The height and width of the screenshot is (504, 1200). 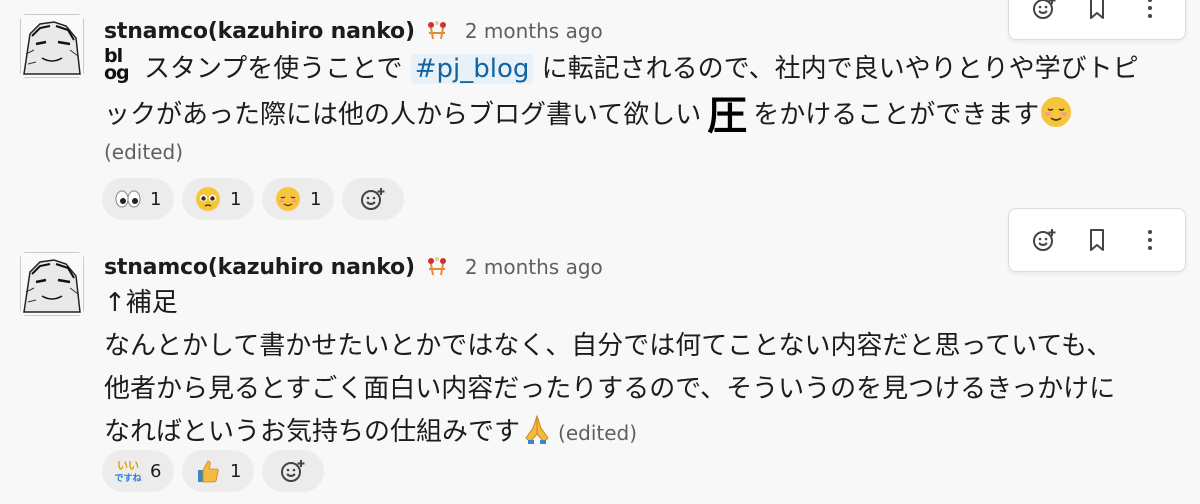 I want to click on message-line: ↑補足, so click(x=141, y=303).